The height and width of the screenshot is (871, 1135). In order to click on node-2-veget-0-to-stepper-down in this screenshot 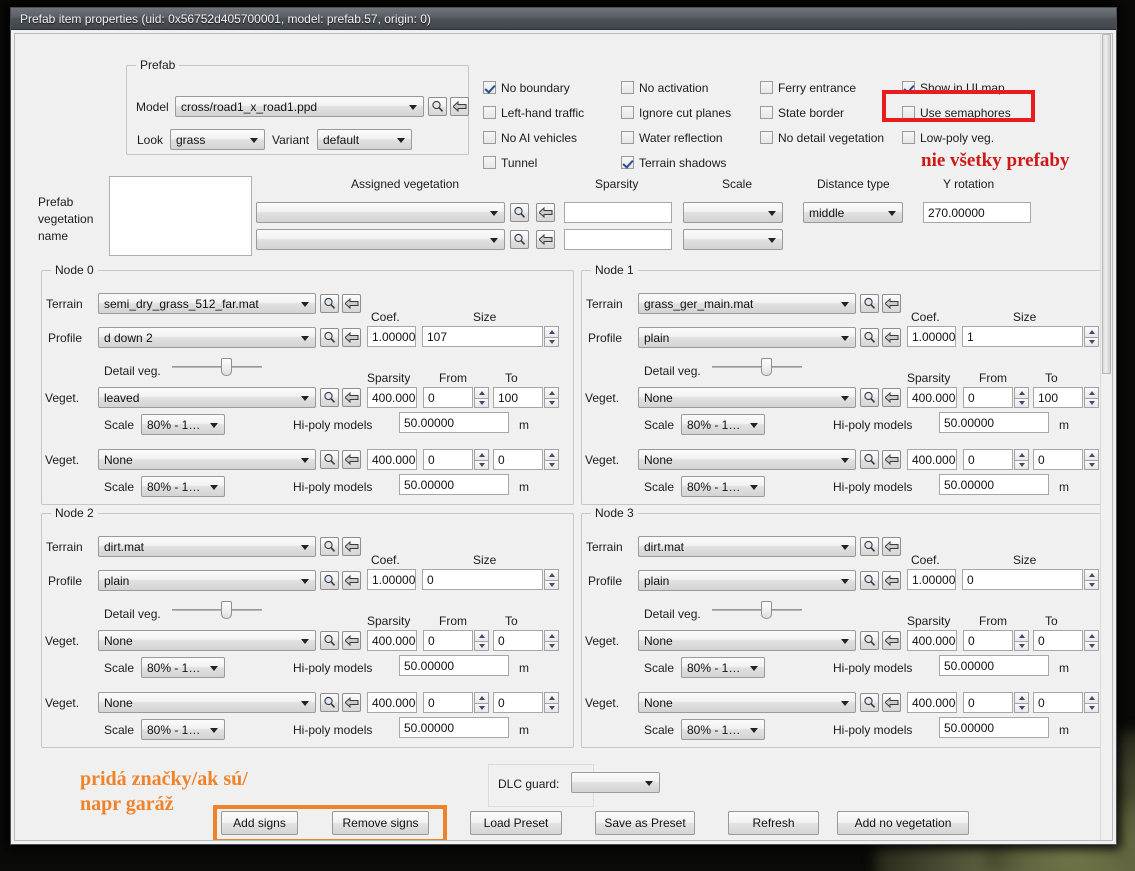, I will do `click(551, 645)`.